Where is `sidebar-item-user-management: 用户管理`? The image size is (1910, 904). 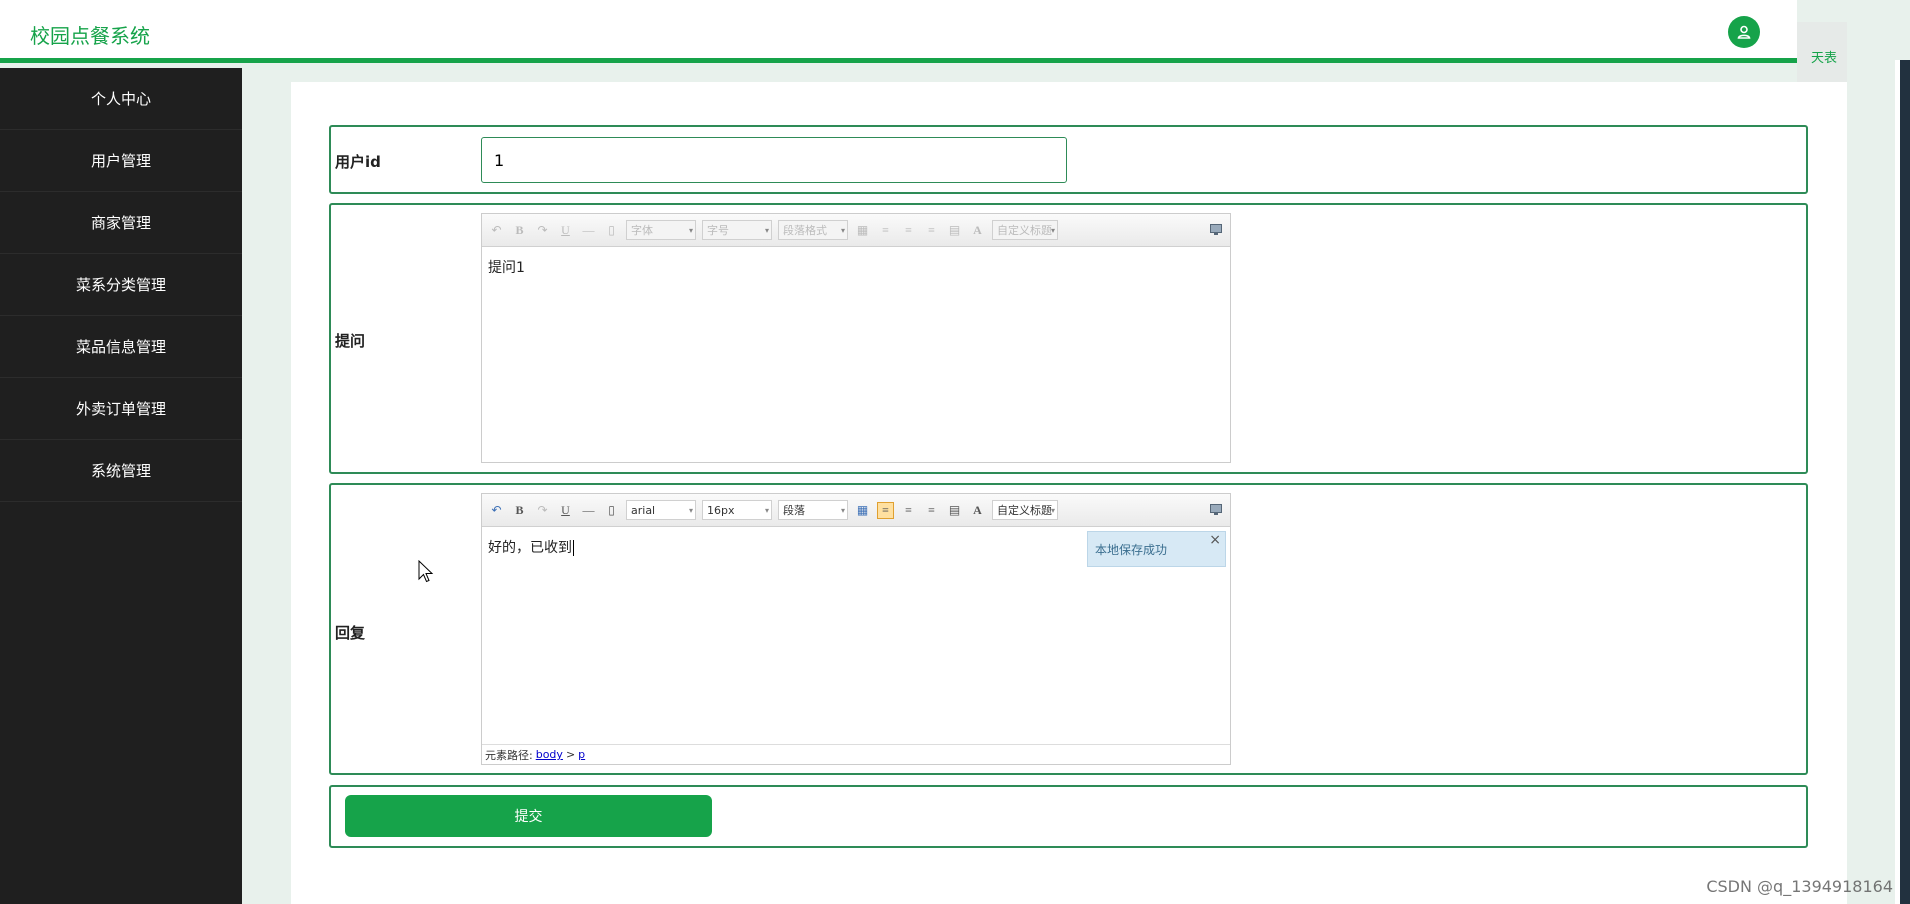
sidebar-item-user-management: 用户管理 is located at coordinates (121, 161).